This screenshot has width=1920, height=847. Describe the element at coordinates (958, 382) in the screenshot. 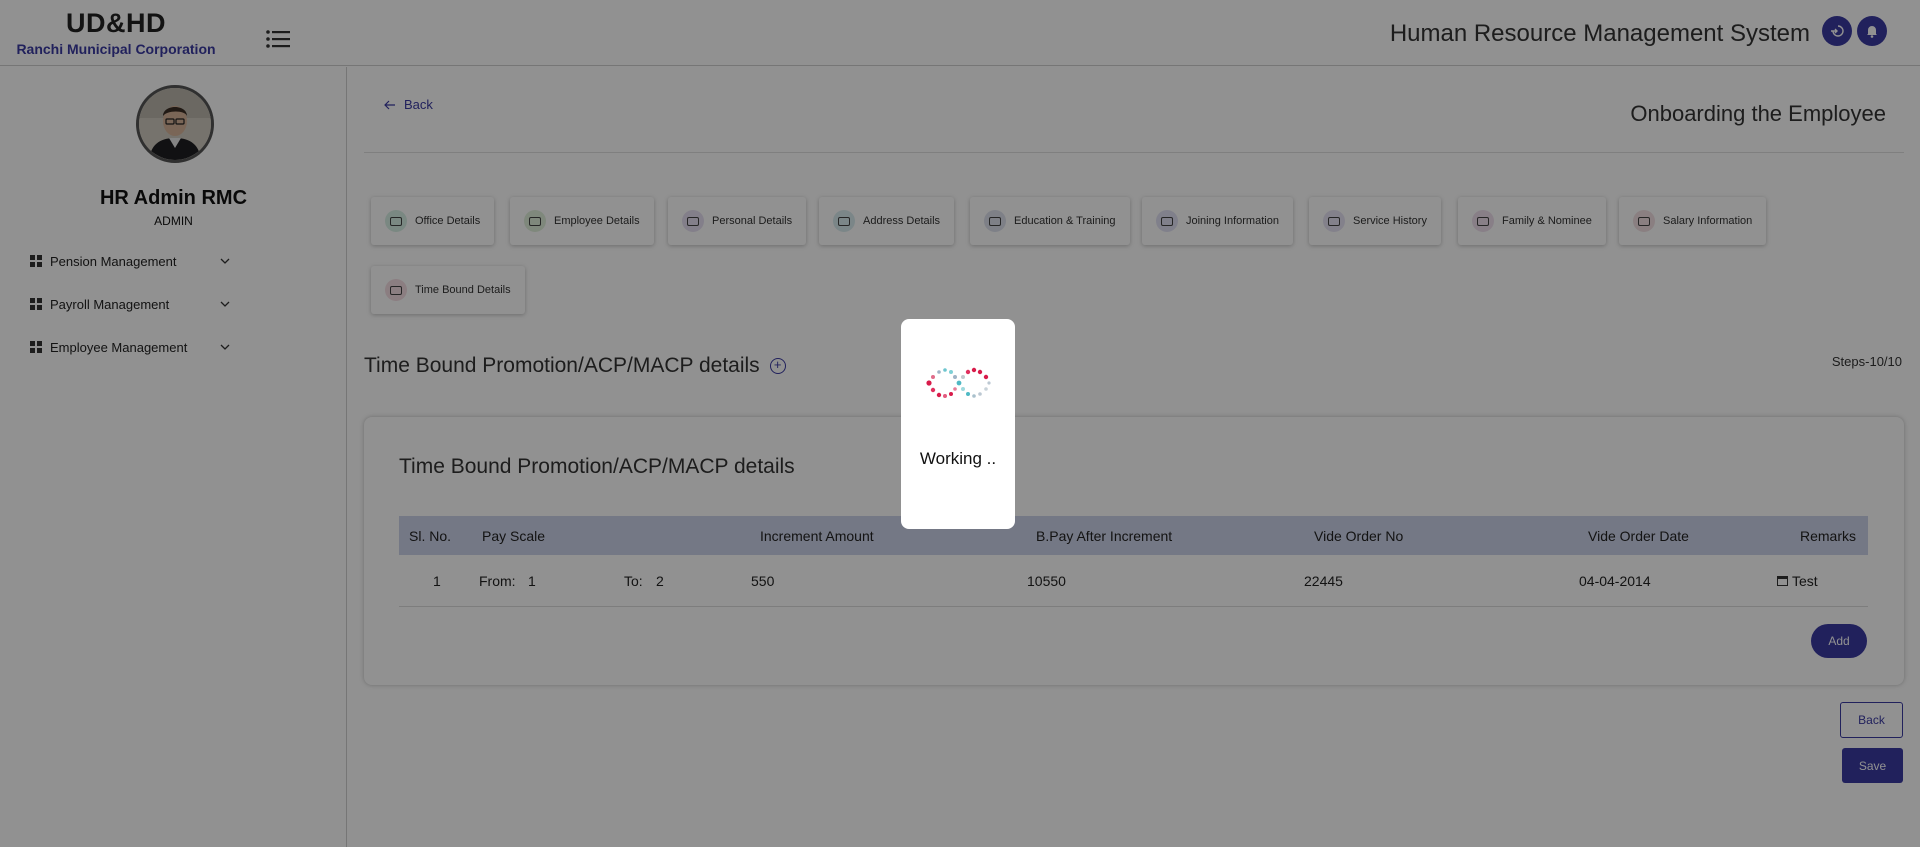

I see `loading-spinner-icon` at that location.